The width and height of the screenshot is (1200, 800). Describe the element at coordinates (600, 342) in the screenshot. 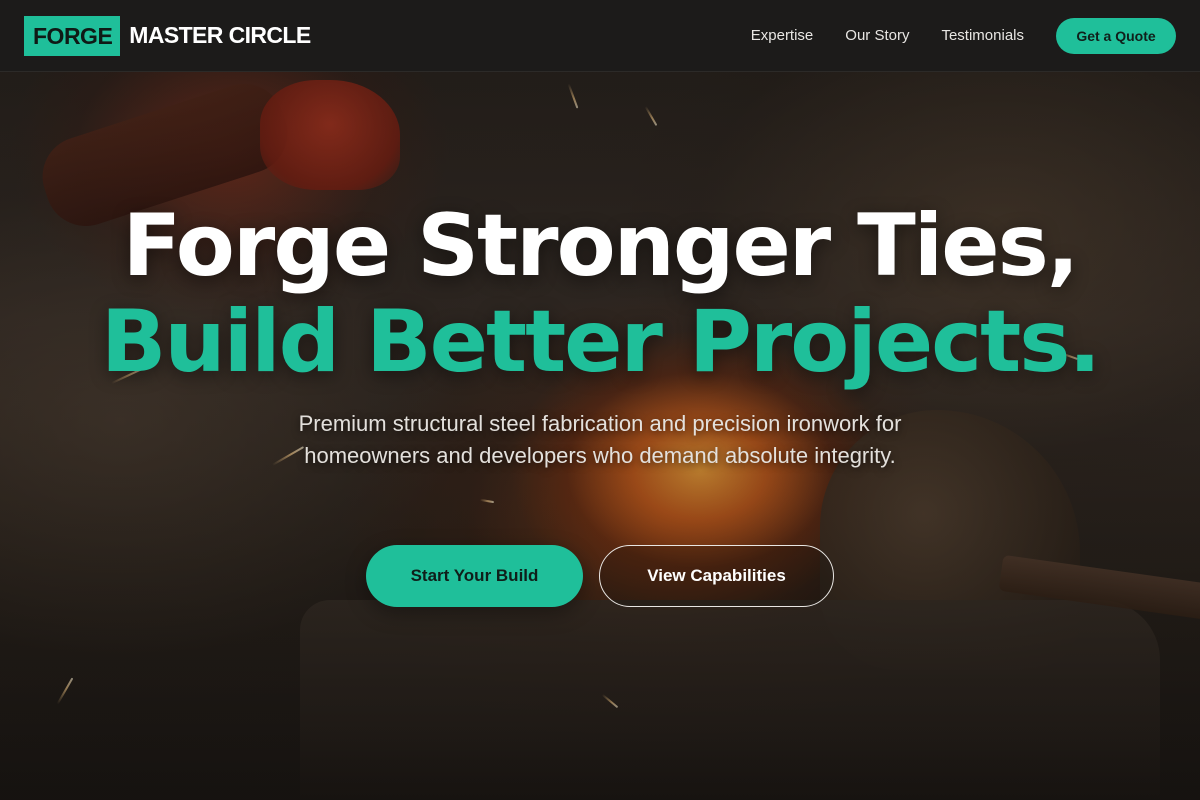

I see `hero-title-line-2: Build Better Projects.` at that location.